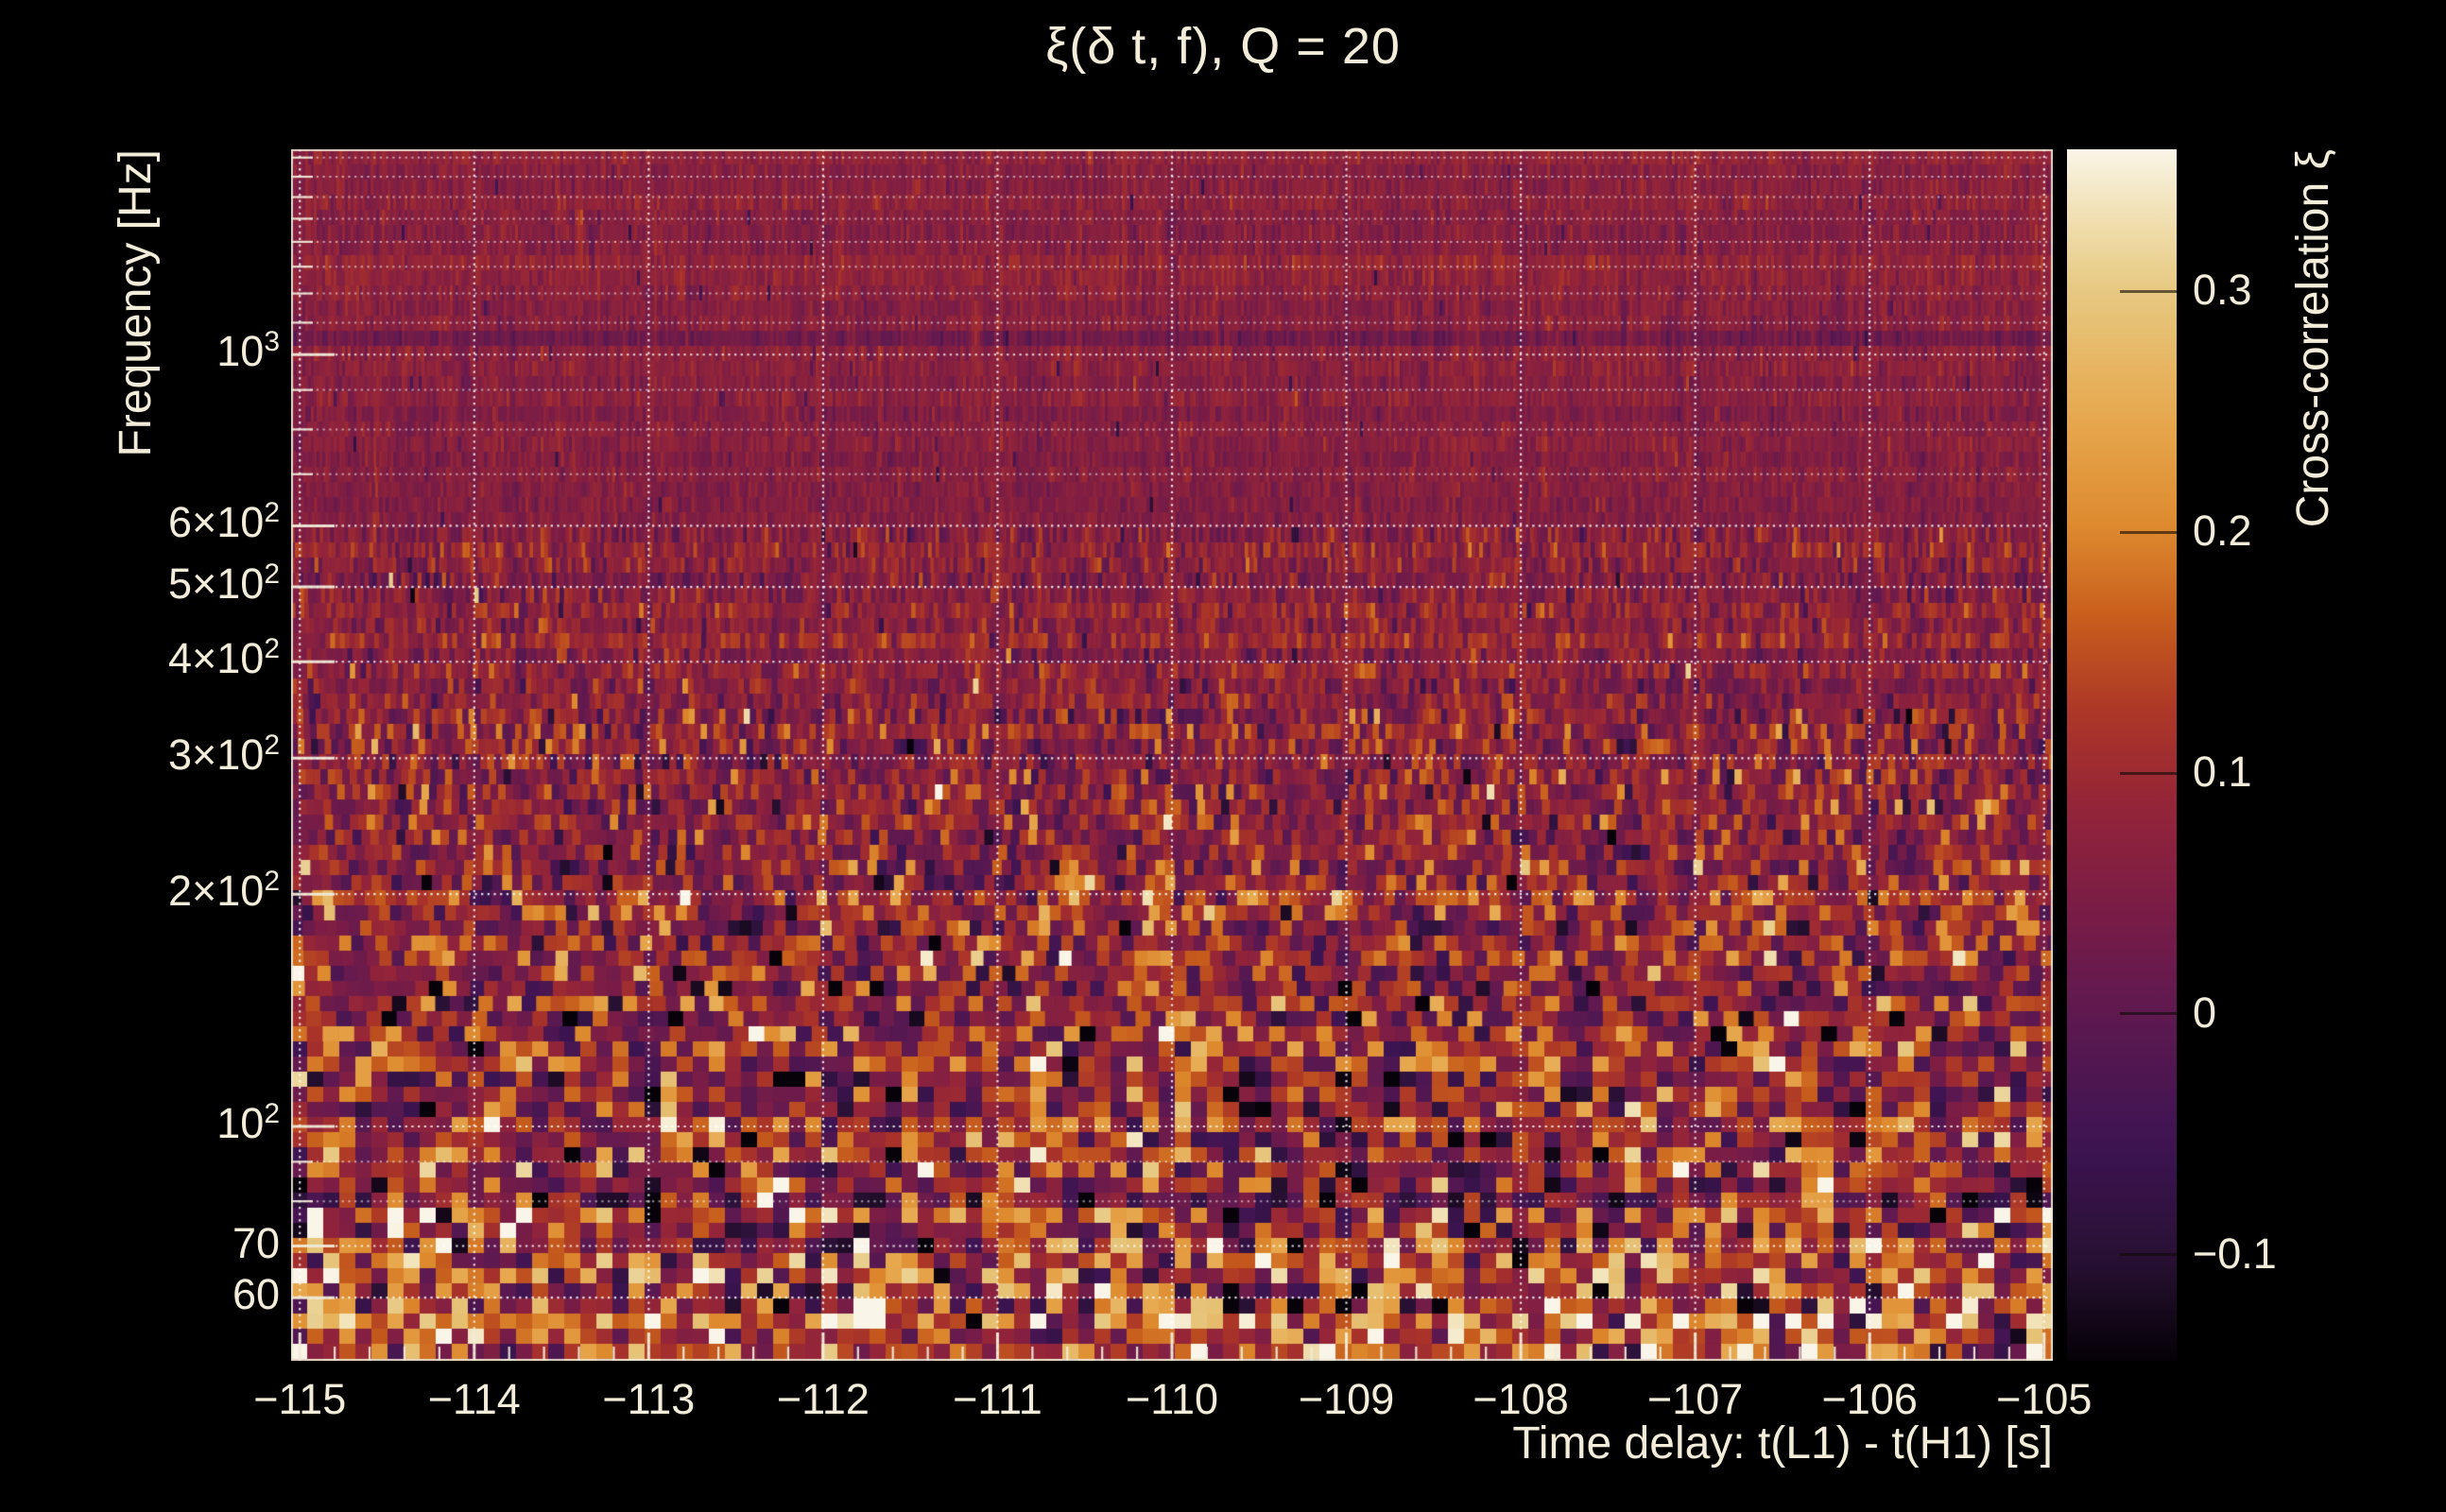  What do you see at coordinates (2205, 1012) in the screenshot?
I see `colorbar-tick-label: 0` at bounding box center [2205, 1012].